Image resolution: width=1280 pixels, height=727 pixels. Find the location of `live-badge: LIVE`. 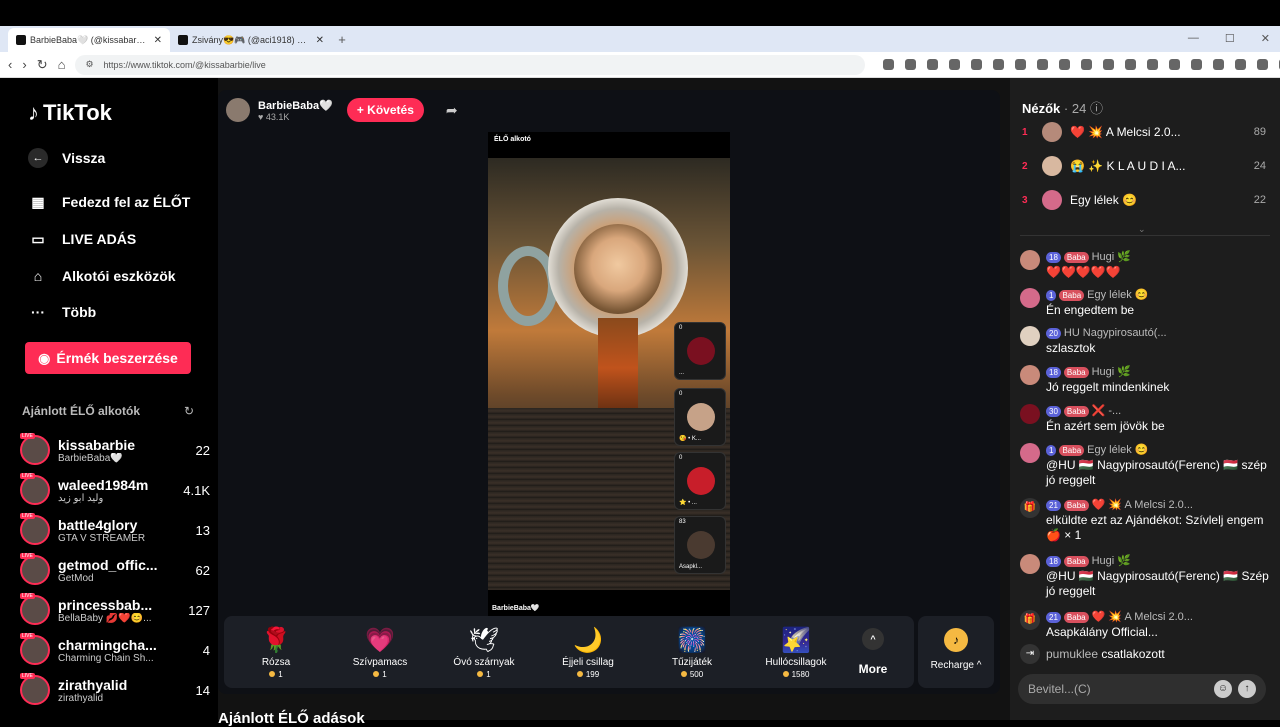

live-badge: LIVE is located at coordinates (27, 436).